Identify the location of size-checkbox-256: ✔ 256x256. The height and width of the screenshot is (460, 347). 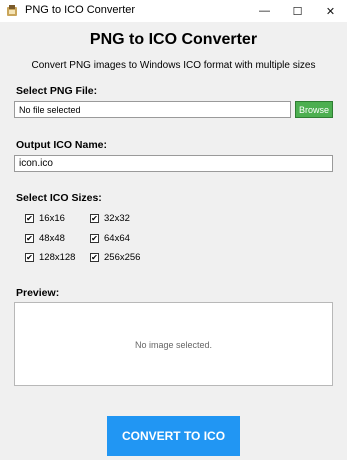
(115, 257).